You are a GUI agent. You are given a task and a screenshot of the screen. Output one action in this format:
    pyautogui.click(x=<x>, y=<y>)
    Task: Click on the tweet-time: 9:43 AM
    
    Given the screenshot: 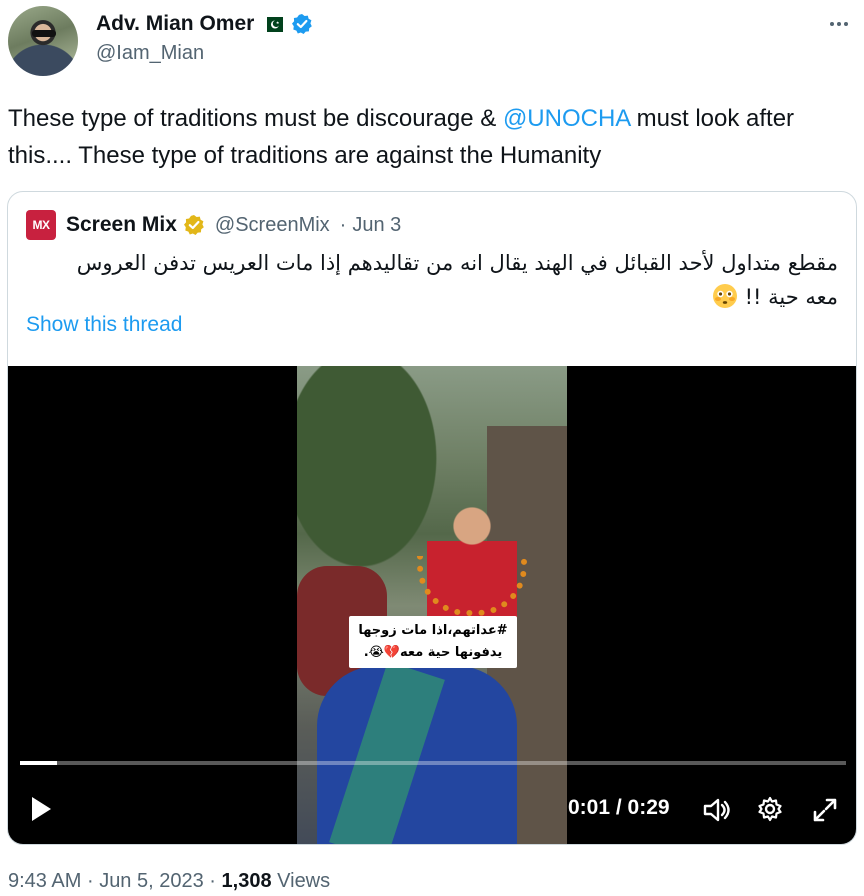 What is the action you would take?
    pyautogui.click(x=44, y=881)
    